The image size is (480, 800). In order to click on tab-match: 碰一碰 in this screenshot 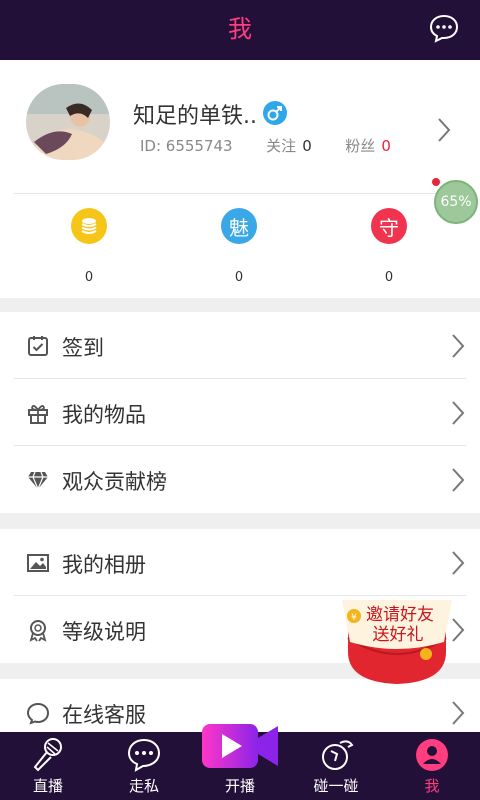, I will do `click(336, 765)`.